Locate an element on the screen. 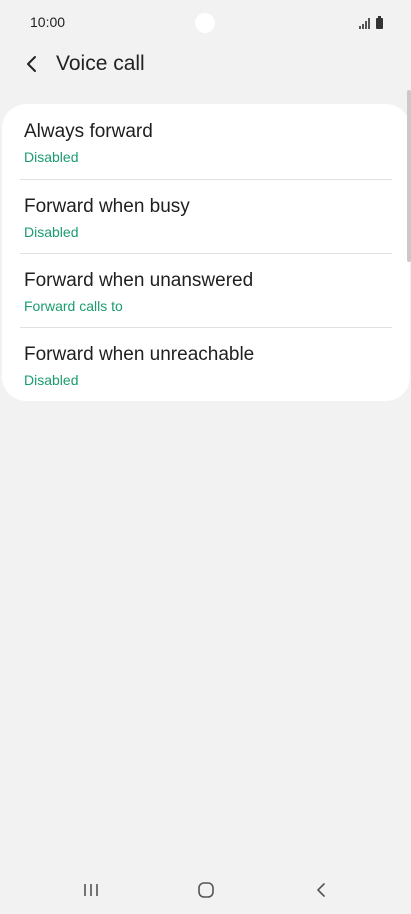 This screenshot has width=411, height=914. back-button is located at coordinates (32, 64).